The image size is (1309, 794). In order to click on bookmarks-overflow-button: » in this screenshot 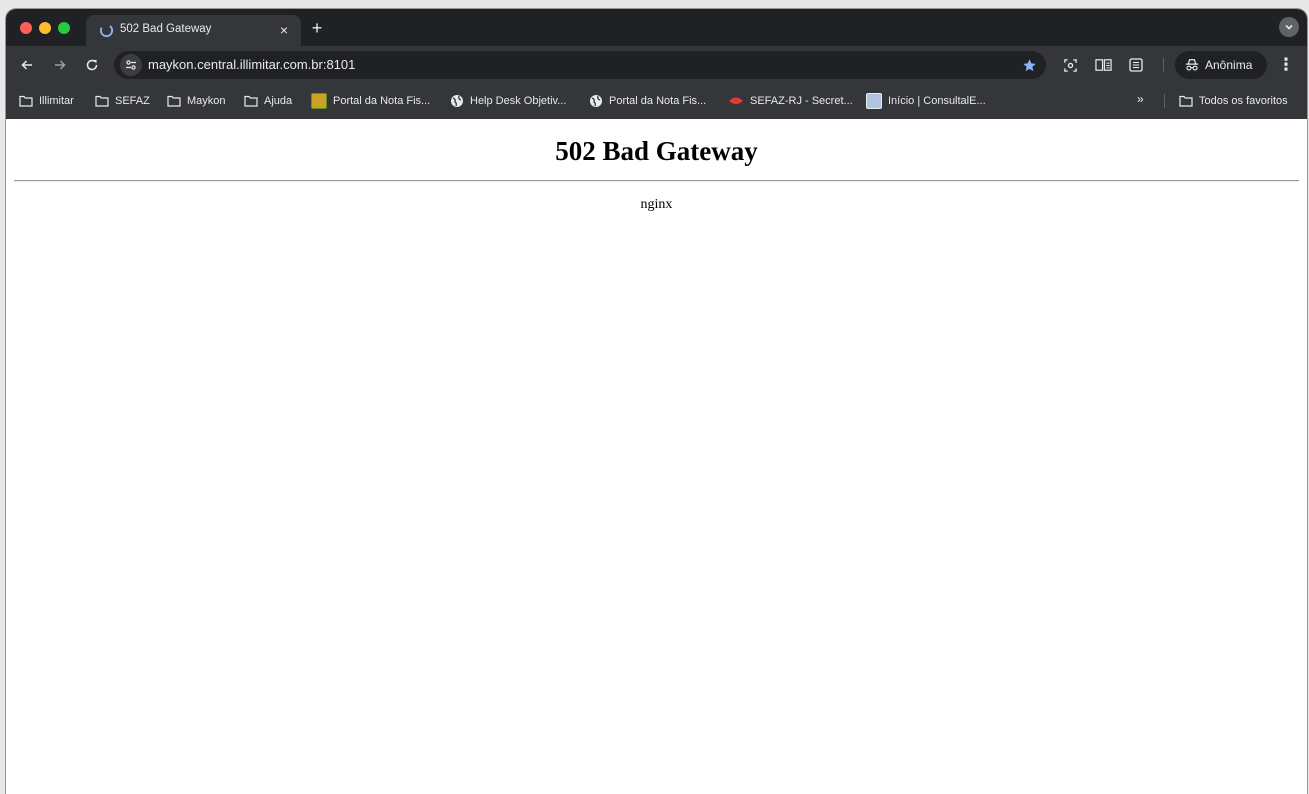, I will do `click(1140, 99)`.